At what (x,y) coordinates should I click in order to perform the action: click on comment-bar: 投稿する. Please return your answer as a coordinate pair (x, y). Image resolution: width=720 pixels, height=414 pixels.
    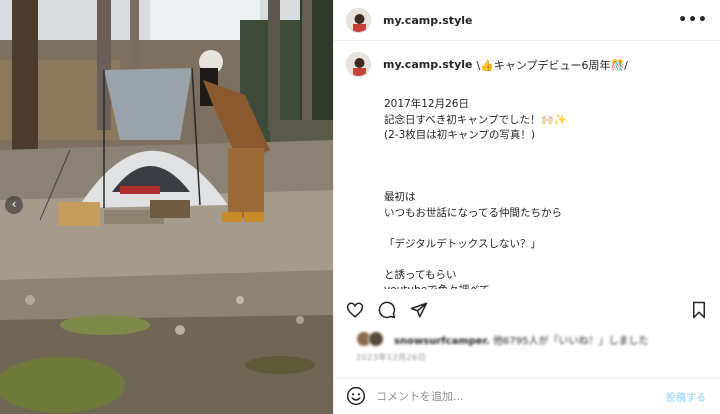
    Looking at the image, I should click on (527, 395).